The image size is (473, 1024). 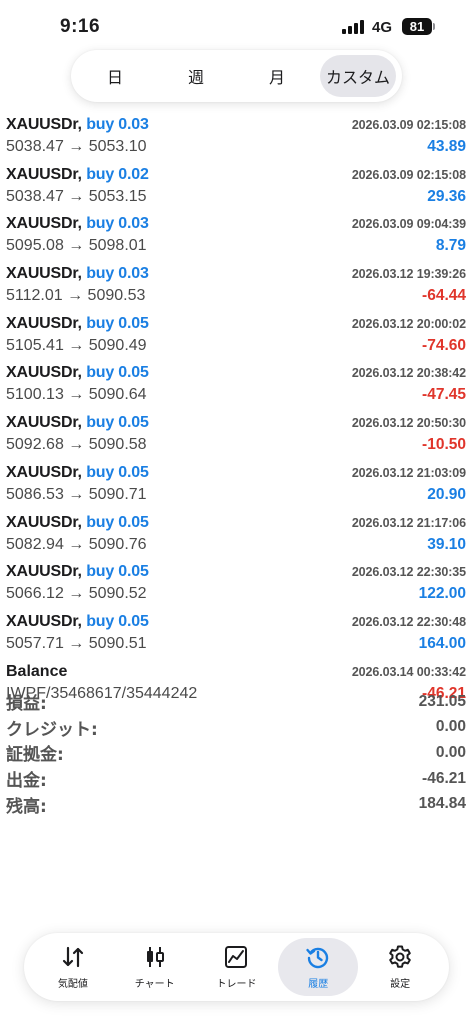 What do you see at coordinates (236, 957) in the screenshot?
I see `trade-line-chart-icon` at bounding box center [236, 957].